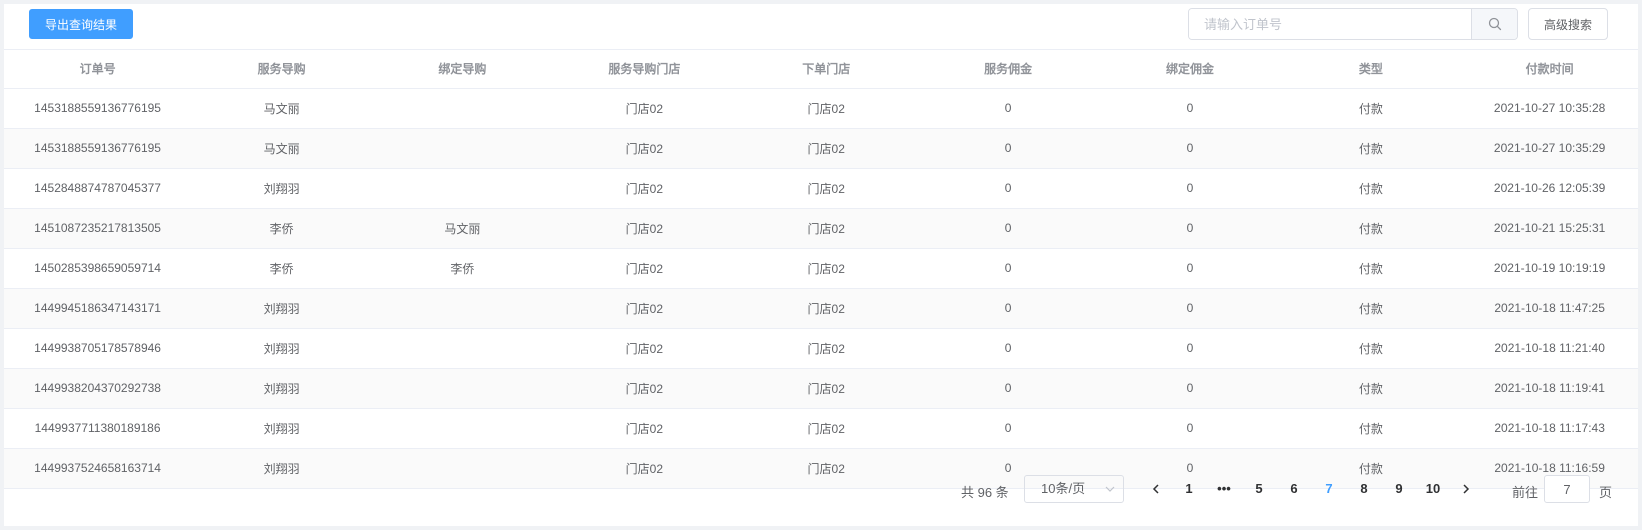 The image size is (1642, 530). I want to click on cell-order-number: 1449938705178578946, so click(98, 348).